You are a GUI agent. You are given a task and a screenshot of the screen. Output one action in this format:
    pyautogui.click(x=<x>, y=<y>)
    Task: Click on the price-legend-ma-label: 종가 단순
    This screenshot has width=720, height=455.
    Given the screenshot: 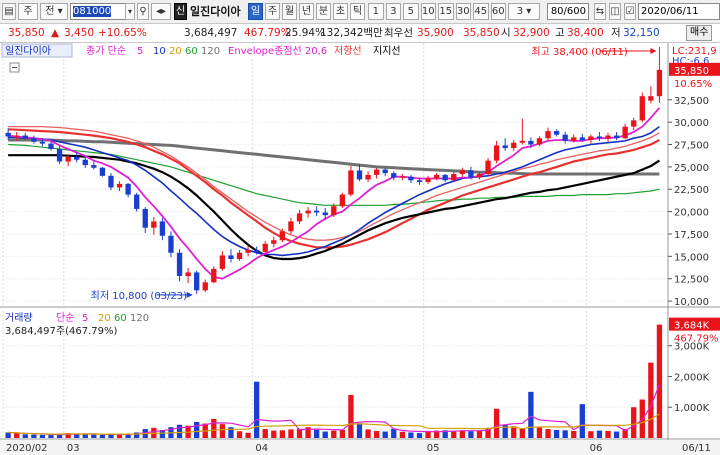 What is the action you would take?
    pyautogui.click(x=106, y=51)
    